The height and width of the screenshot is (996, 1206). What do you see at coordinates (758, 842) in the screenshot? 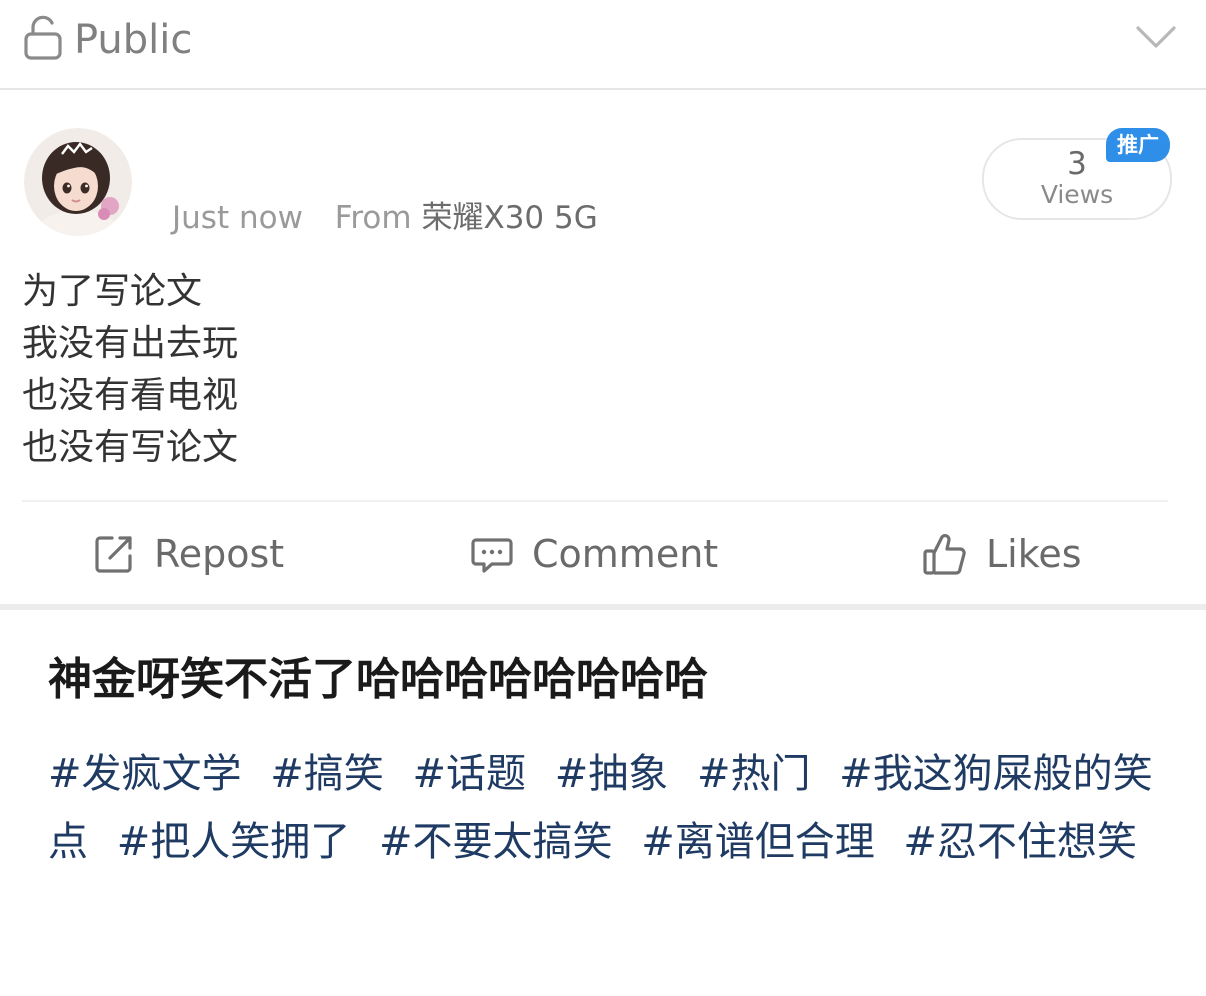
I see `hashtag-link: #离谱但合理` at bounding box center [758, 842].